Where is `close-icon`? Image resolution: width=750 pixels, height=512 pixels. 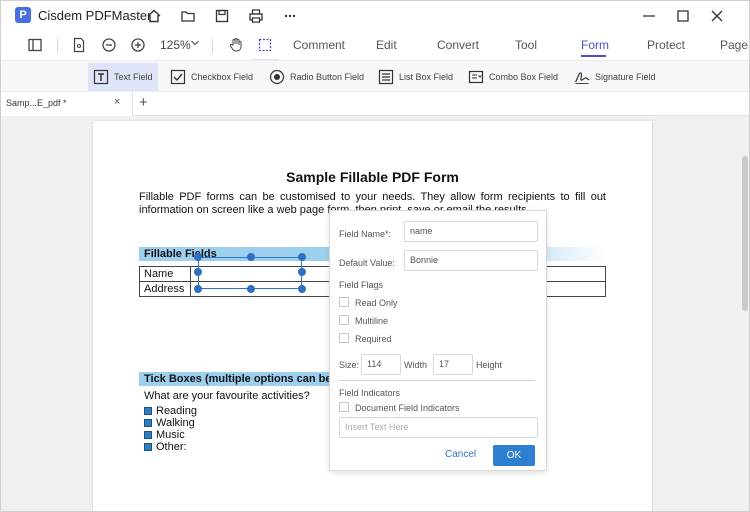 close-icon is located at coordinates (717, 16).